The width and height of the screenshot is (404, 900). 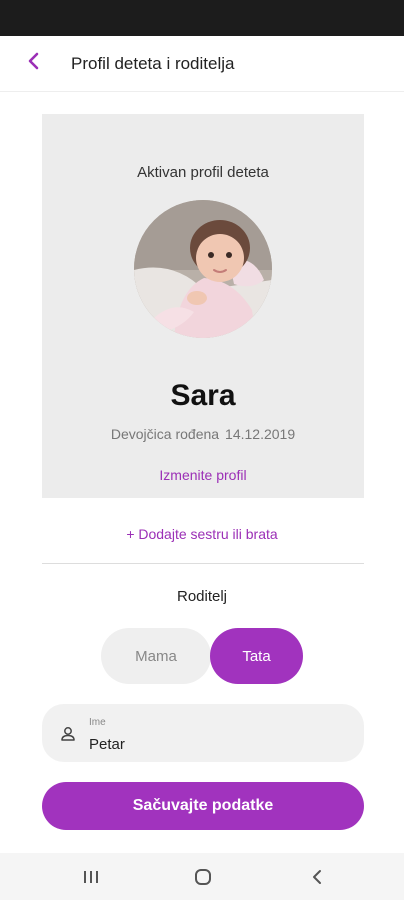 I want to click on child-avatar, so click(x=203, y=269).